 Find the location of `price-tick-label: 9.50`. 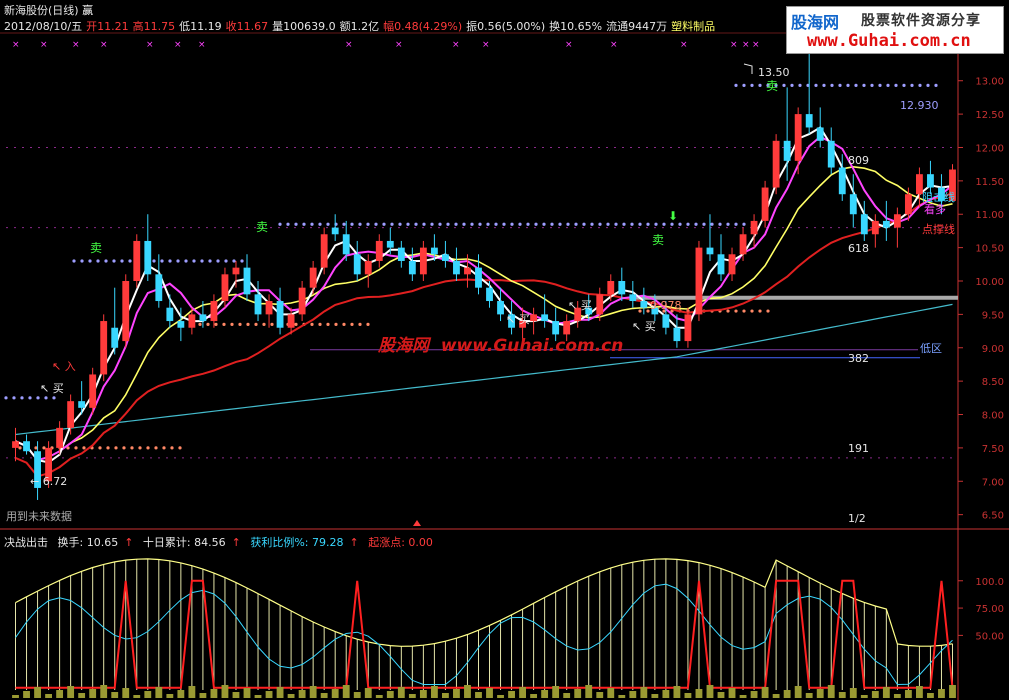

price-tick-label: 9.50 is located at coordinates (993, 315).